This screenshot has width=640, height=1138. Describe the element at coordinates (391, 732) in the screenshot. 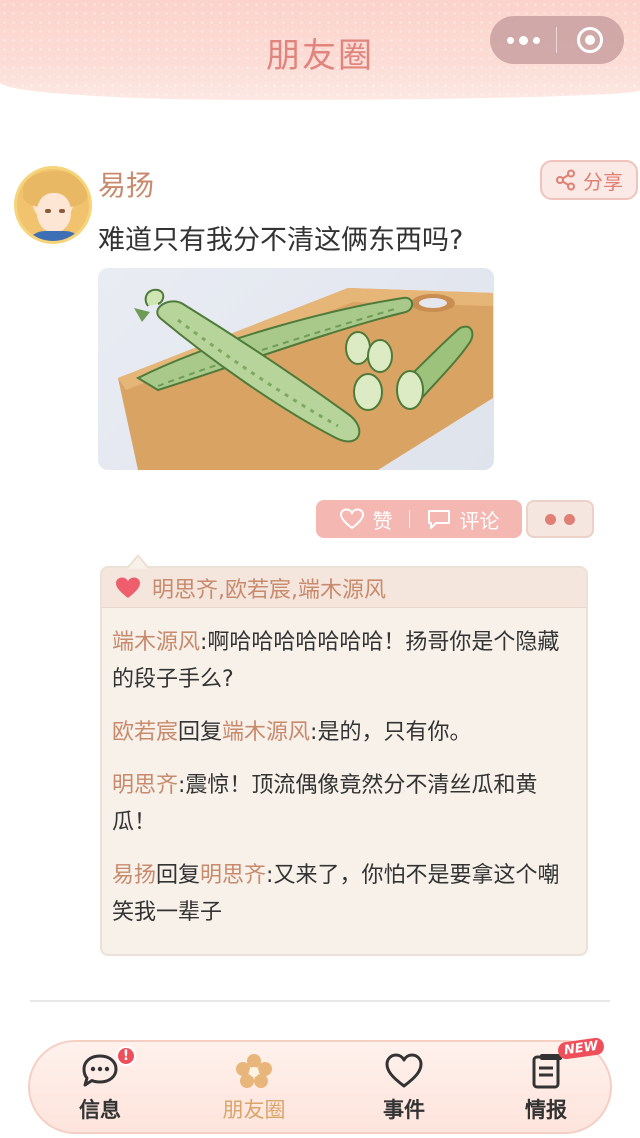

I see `comment-text: :是的，只有你。` at that location.